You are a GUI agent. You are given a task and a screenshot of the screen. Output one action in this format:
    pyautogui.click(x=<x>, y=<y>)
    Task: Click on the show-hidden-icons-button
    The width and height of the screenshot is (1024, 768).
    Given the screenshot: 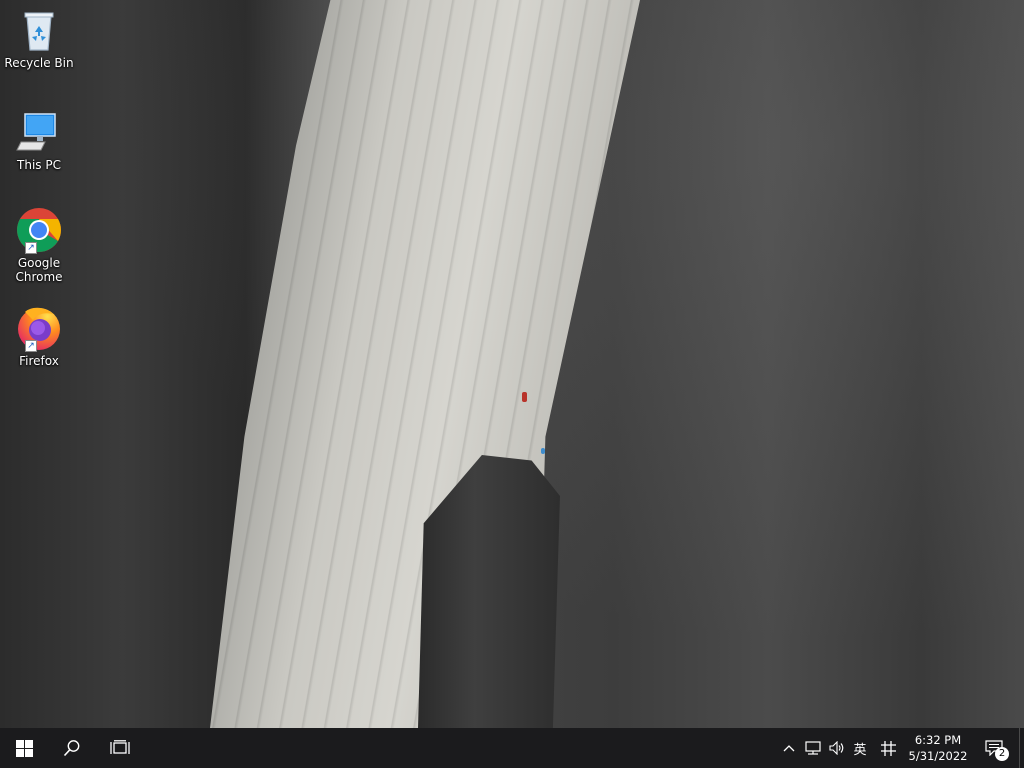 What is the action you would take?
    pyautogui.click(x=789, y=748)
    